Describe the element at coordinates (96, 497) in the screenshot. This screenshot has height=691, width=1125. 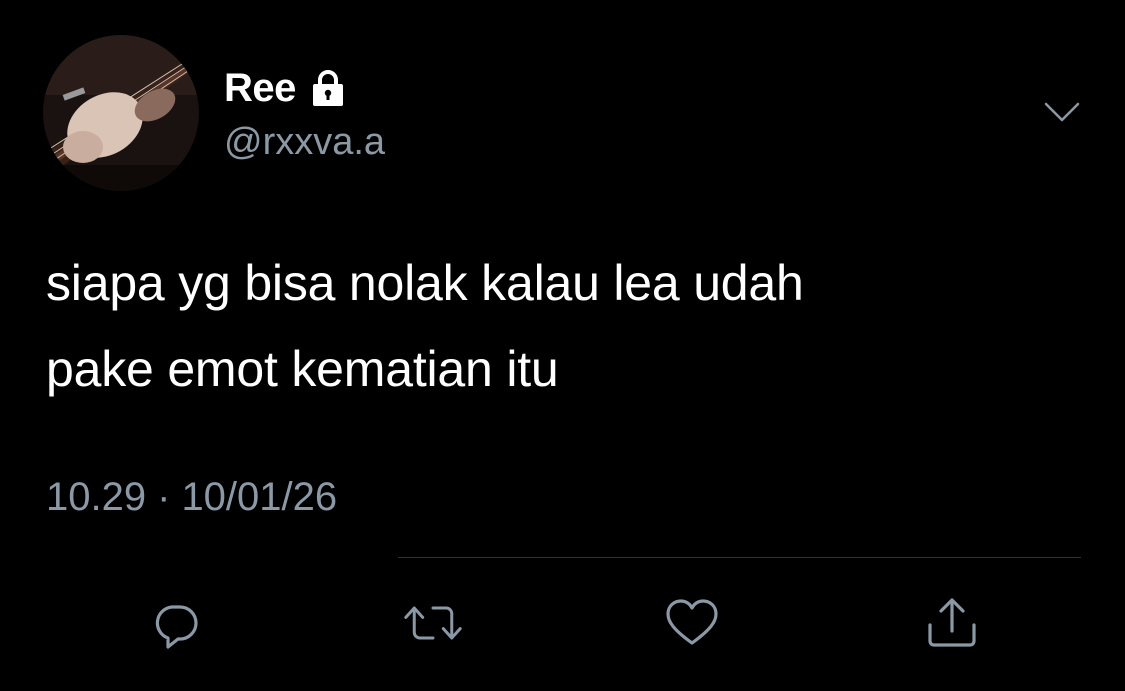
I see `tweet-time: 10.29` at that location.